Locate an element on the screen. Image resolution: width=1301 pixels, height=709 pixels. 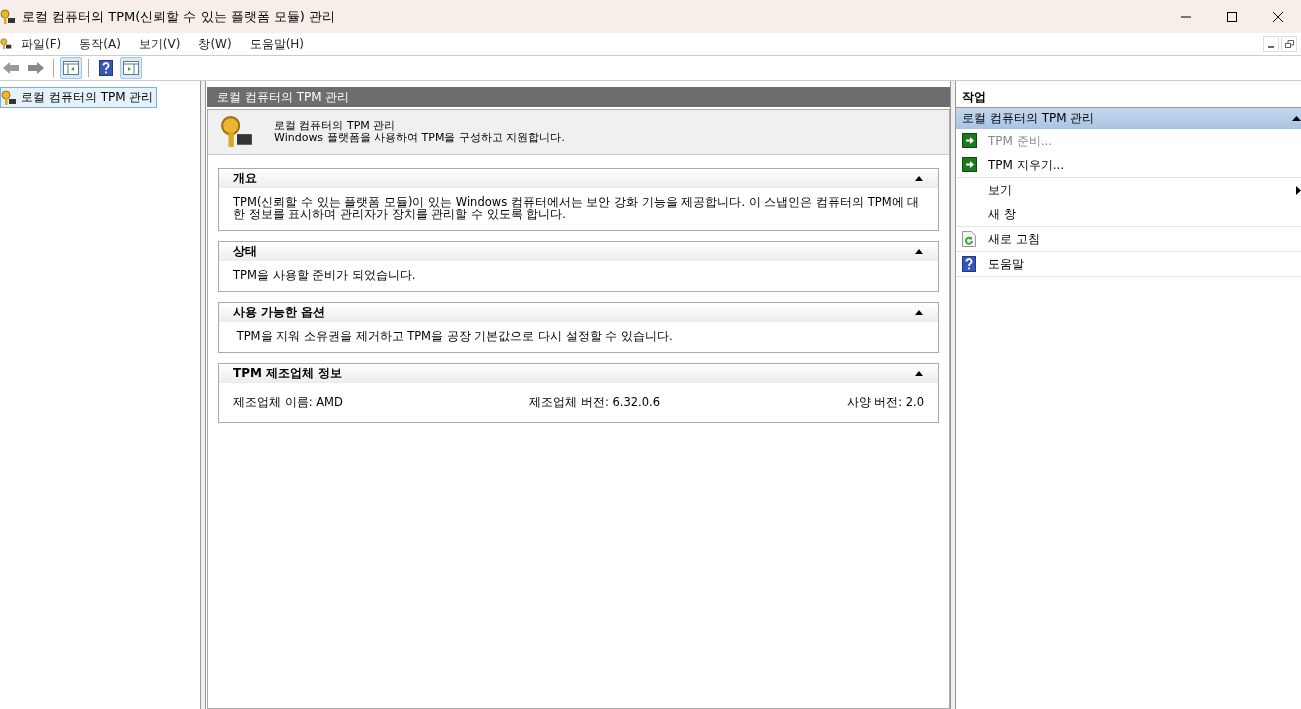
restore-icon is located at coordinates (1289, 44).